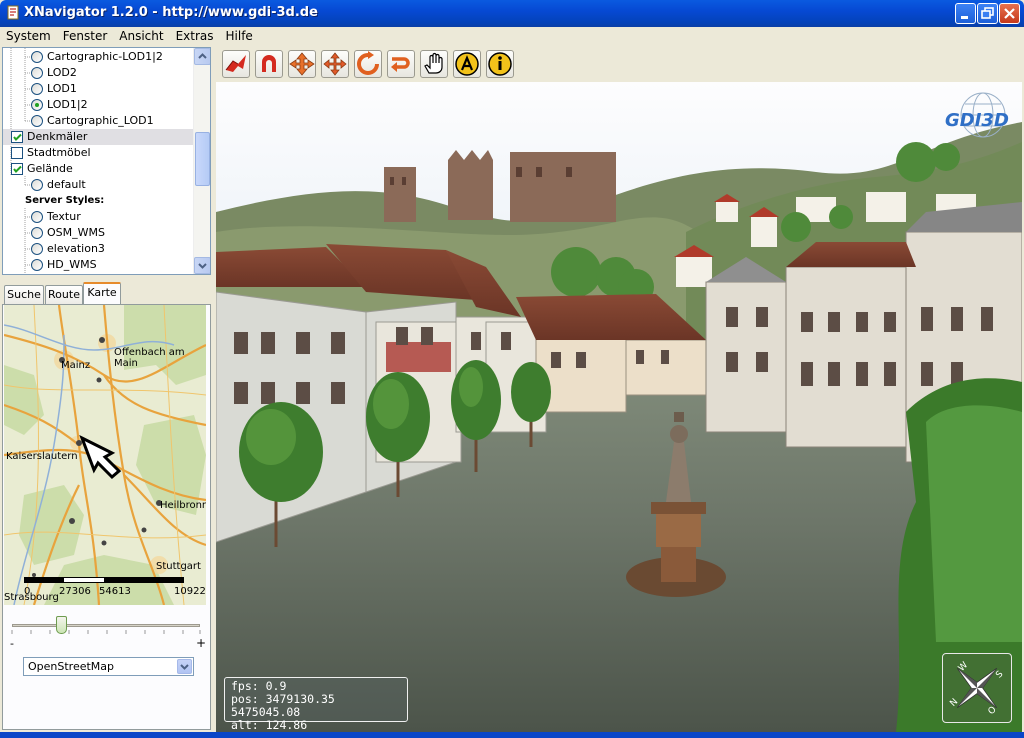 The width and height of the screenshot is (1024, 738). What do you see at coordinates (28, 36) in the screenshot?
I see `menu-system: System` at bounding box center [28, 36].